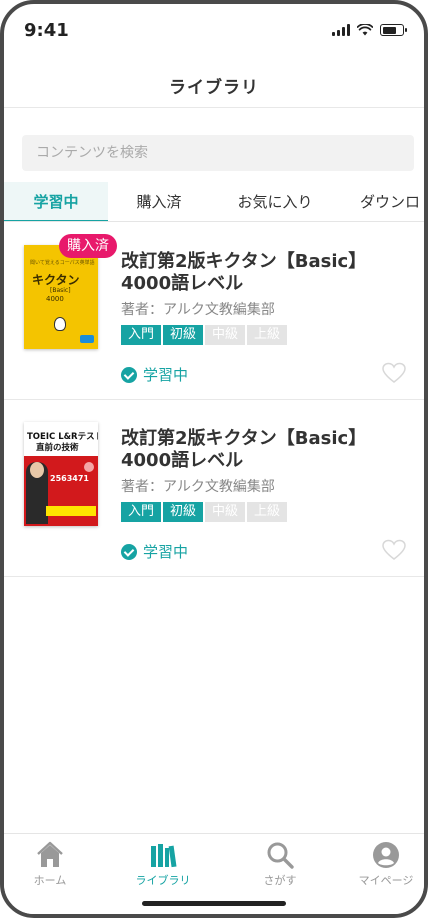  What do you see at coordinates (386, 880) in the screenshot?
I see `nav-label: マイページ` at bounding box center [386, 880].